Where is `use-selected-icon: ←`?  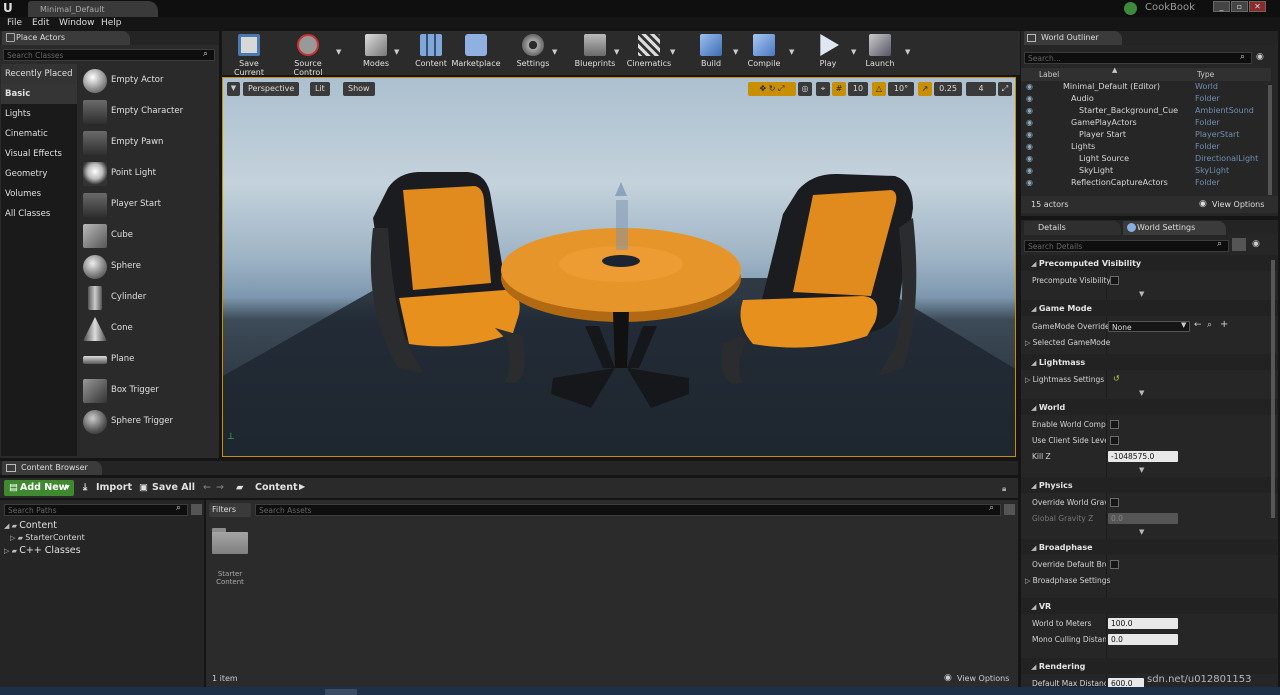
use-selected-icon: ← is located at coordinates (1198, 325).